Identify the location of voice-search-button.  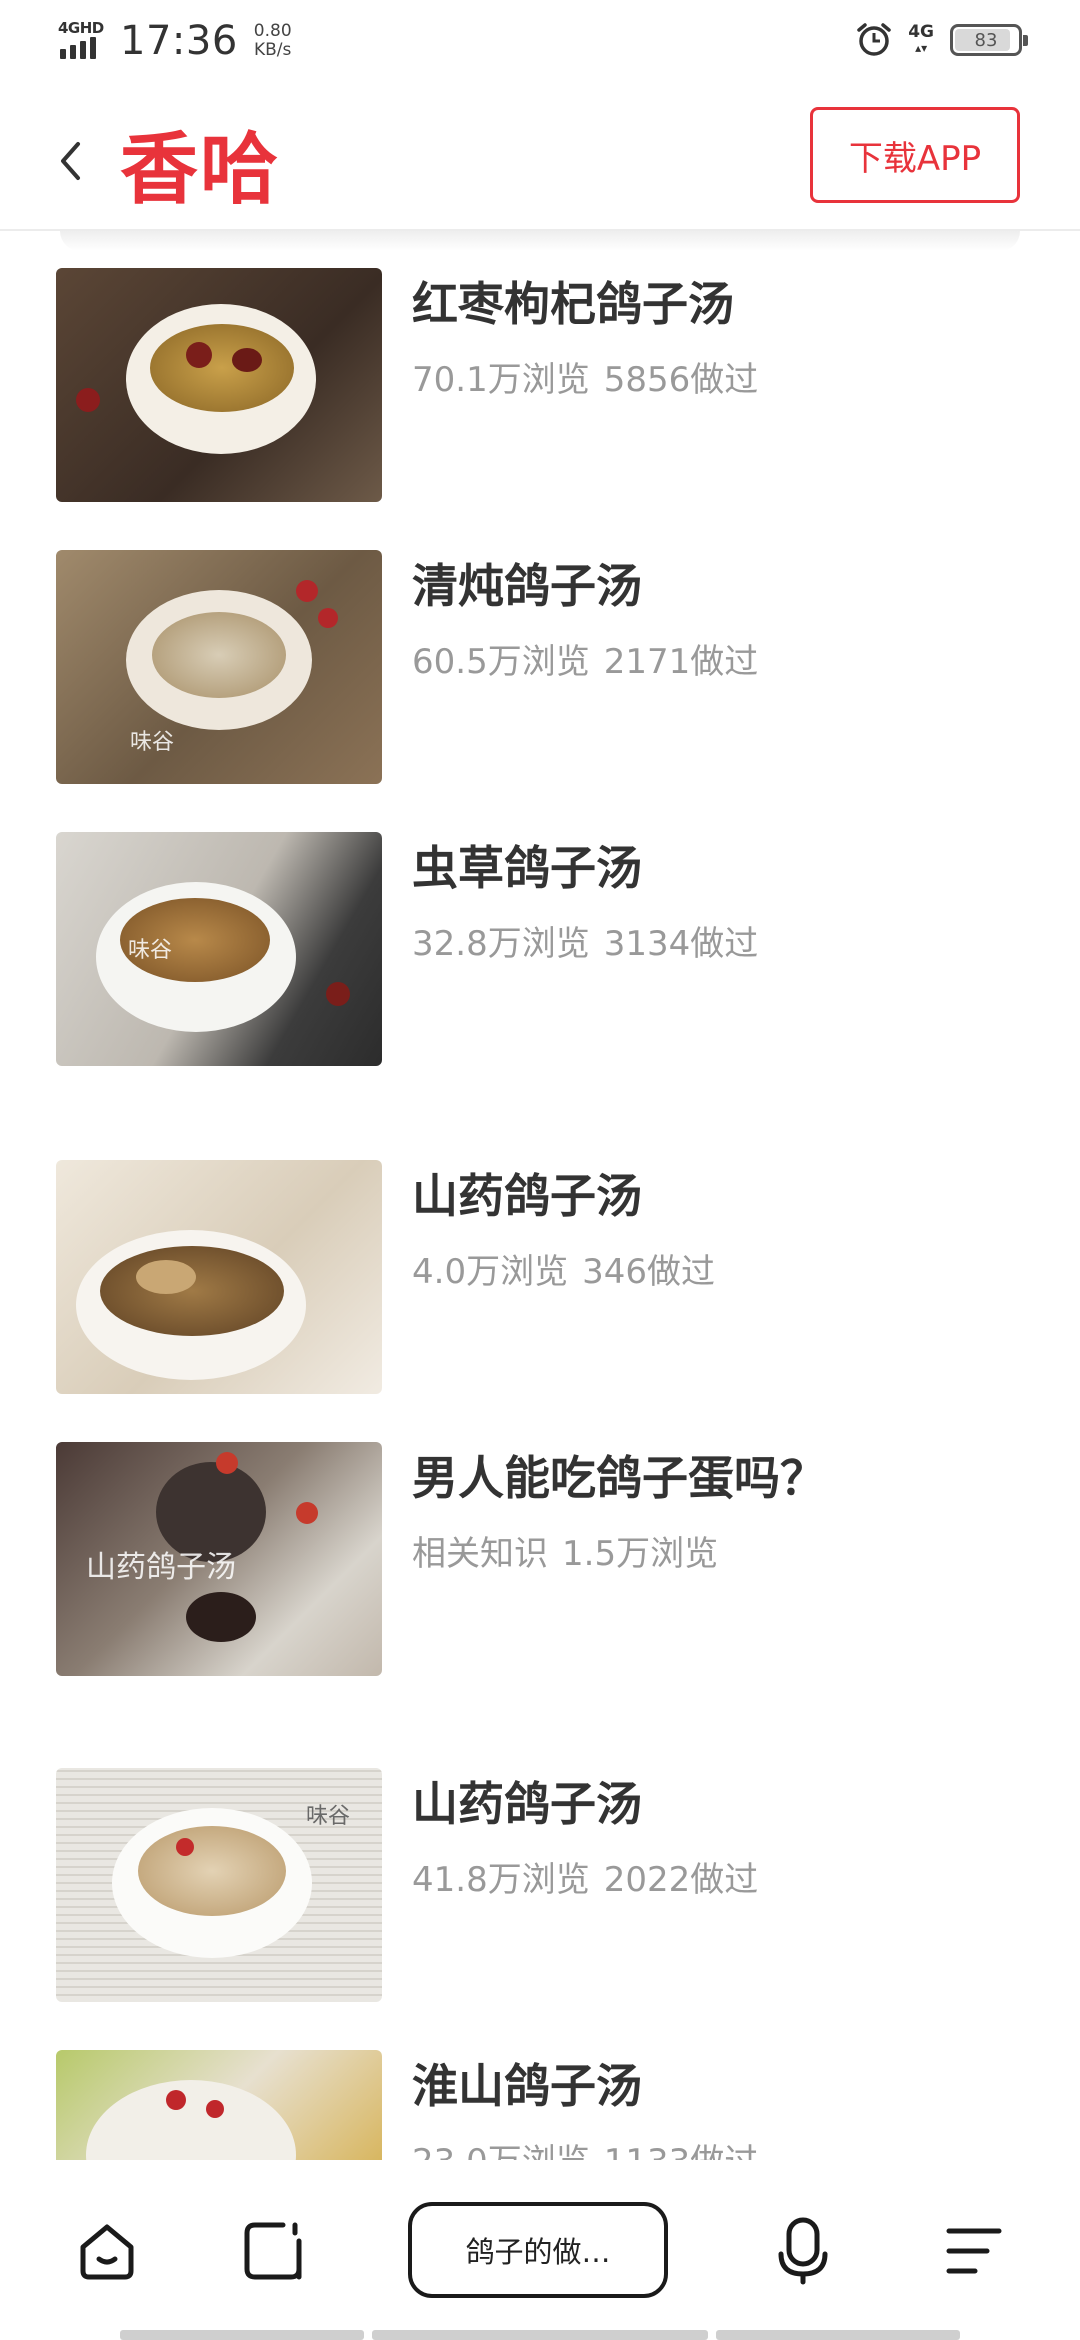
(803, 2251).